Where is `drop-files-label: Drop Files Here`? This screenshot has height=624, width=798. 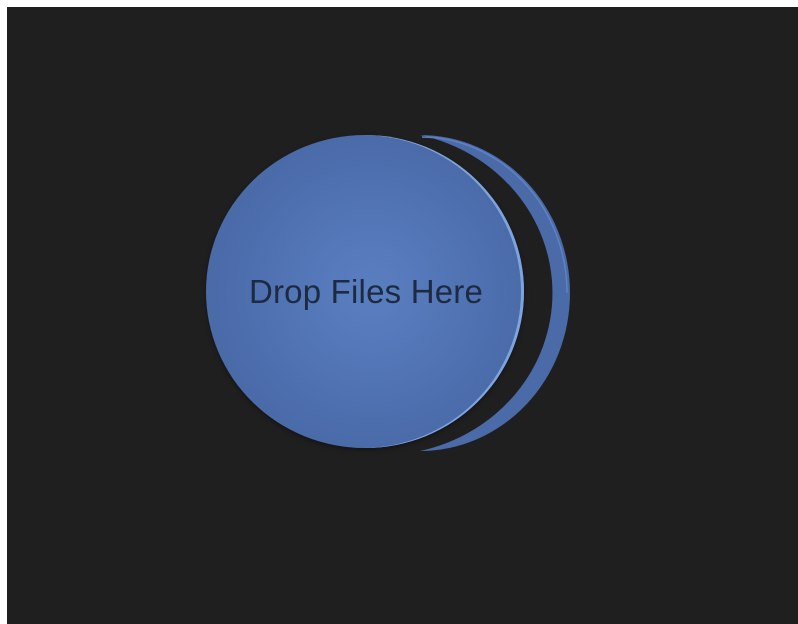
drop-files-label: Drop Files Here is located at coordinates (366, 291).